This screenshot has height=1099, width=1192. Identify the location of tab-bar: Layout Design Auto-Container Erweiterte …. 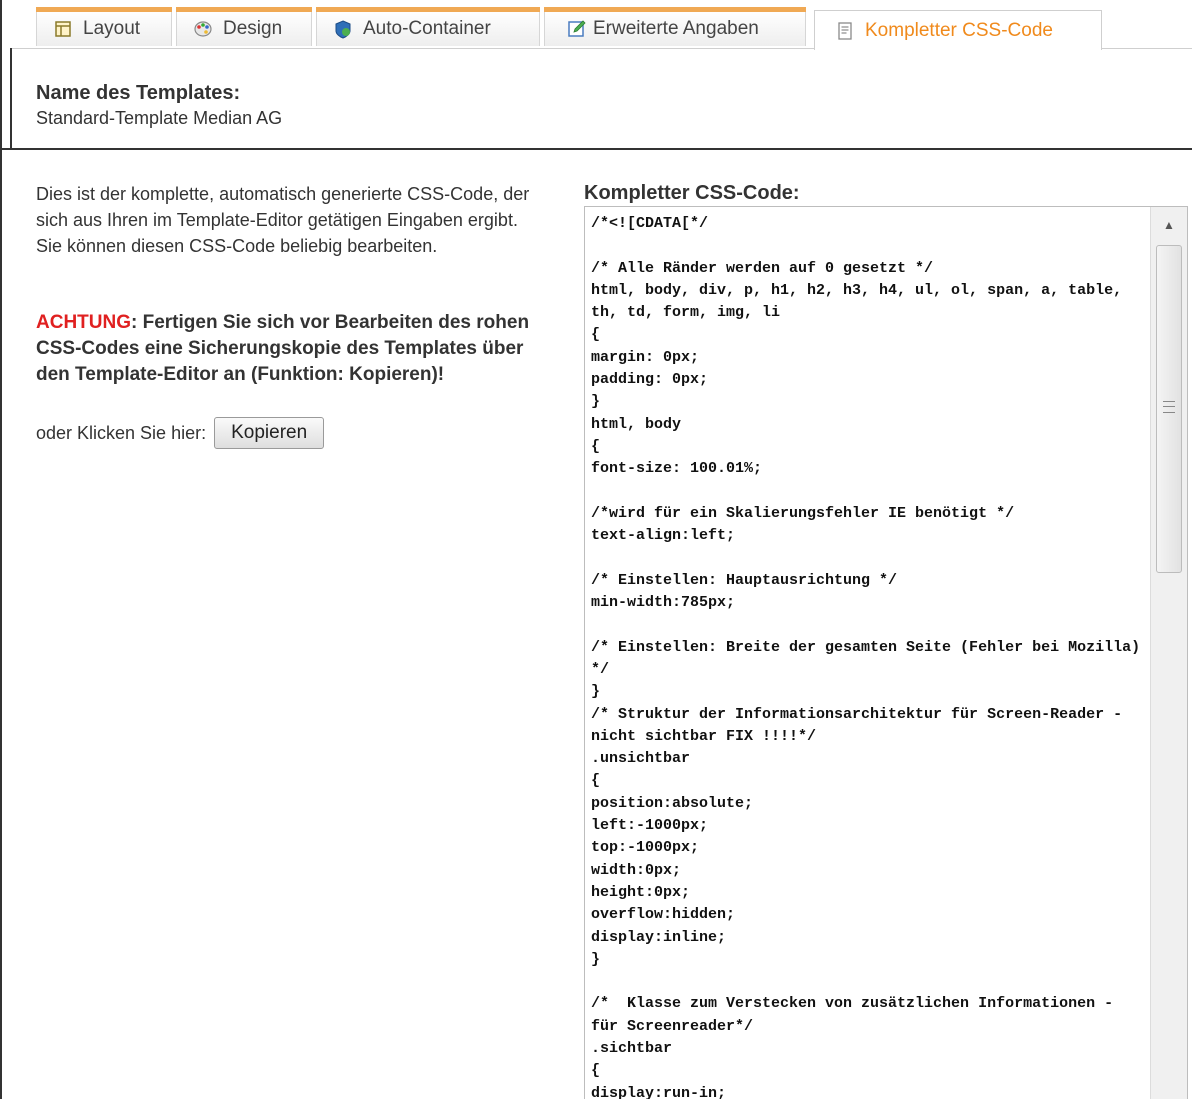
(596, 25).